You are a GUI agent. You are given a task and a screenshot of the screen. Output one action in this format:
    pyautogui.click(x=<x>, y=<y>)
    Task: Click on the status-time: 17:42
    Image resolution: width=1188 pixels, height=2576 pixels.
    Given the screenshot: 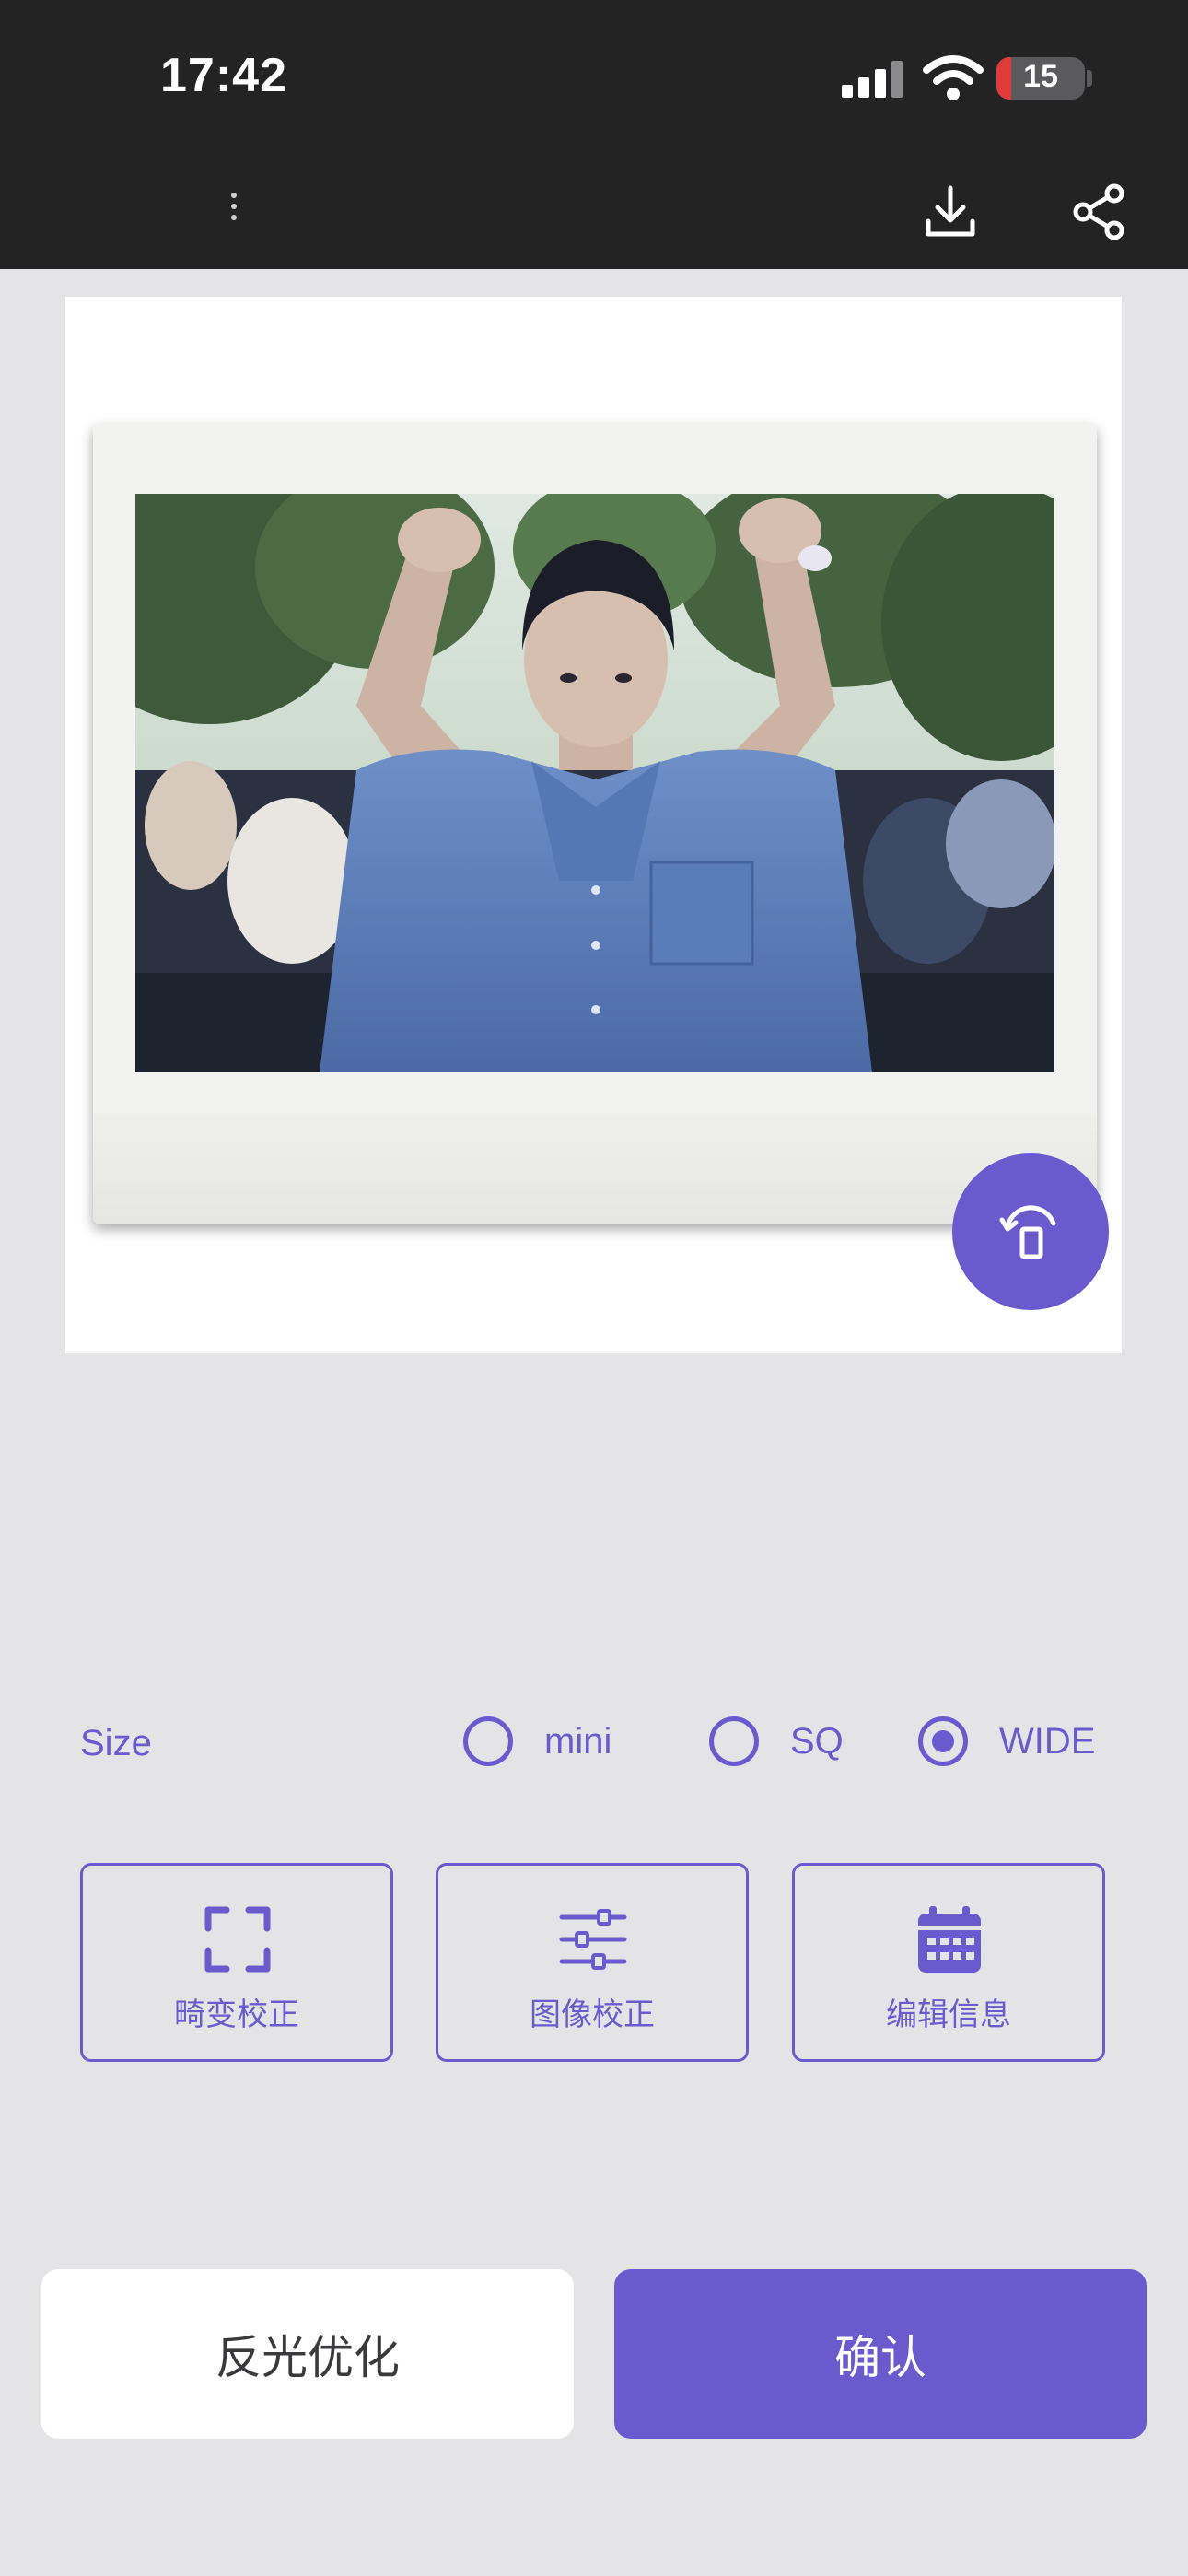 What is the action you would take?
    pyautogui.click(x=223, y=75)
    